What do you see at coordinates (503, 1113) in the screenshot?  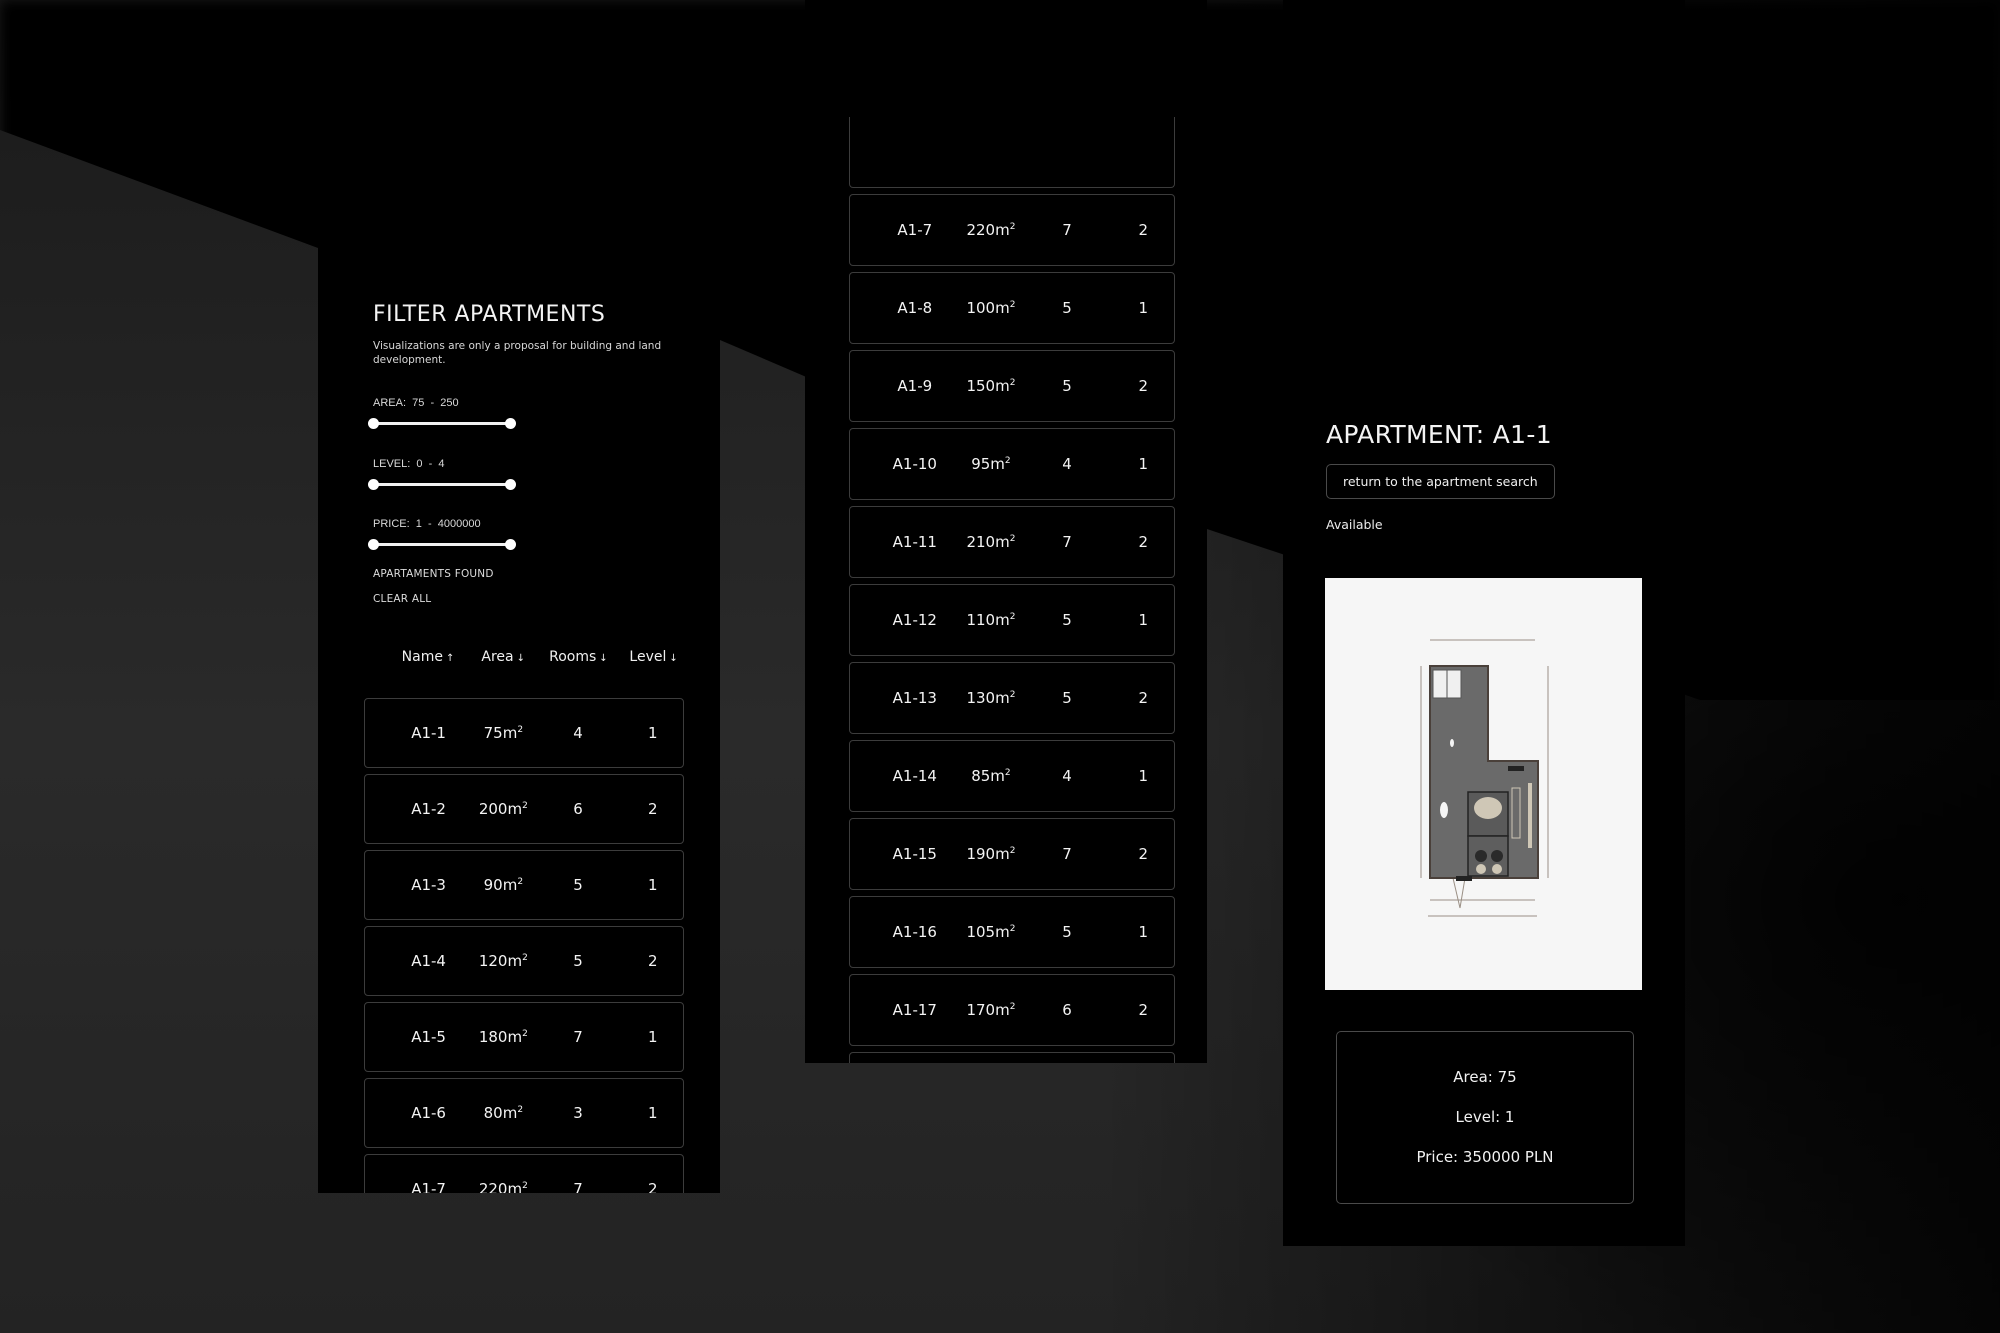 I see `apartment-area: 80m2` at bounding box center [503, 1113].